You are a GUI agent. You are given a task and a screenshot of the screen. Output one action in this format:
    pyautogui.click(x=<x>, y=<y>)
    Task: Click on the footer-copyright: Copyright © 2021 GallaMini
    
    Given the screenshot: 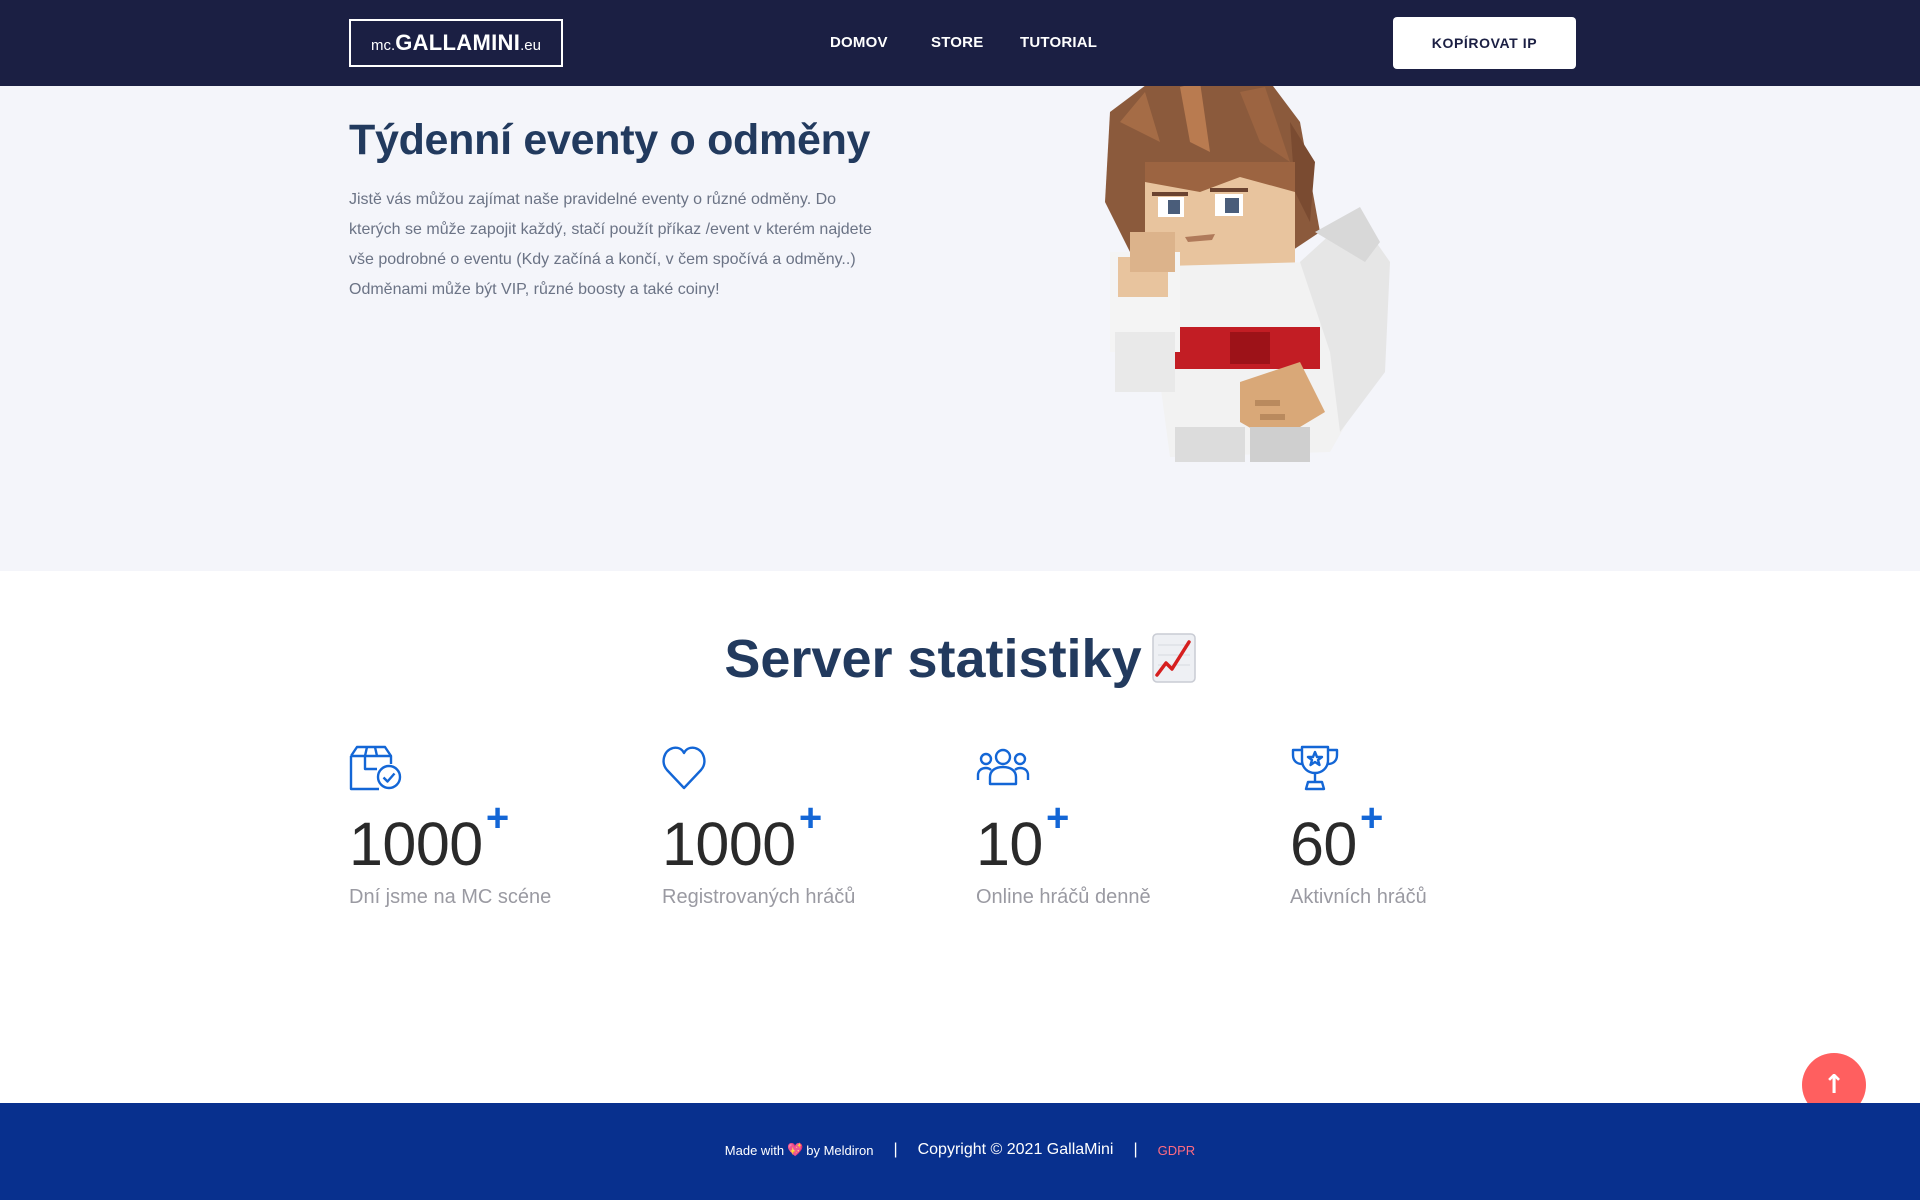 What is the action you would take?
    pyautogui.click(x=1015, y=1149)
    